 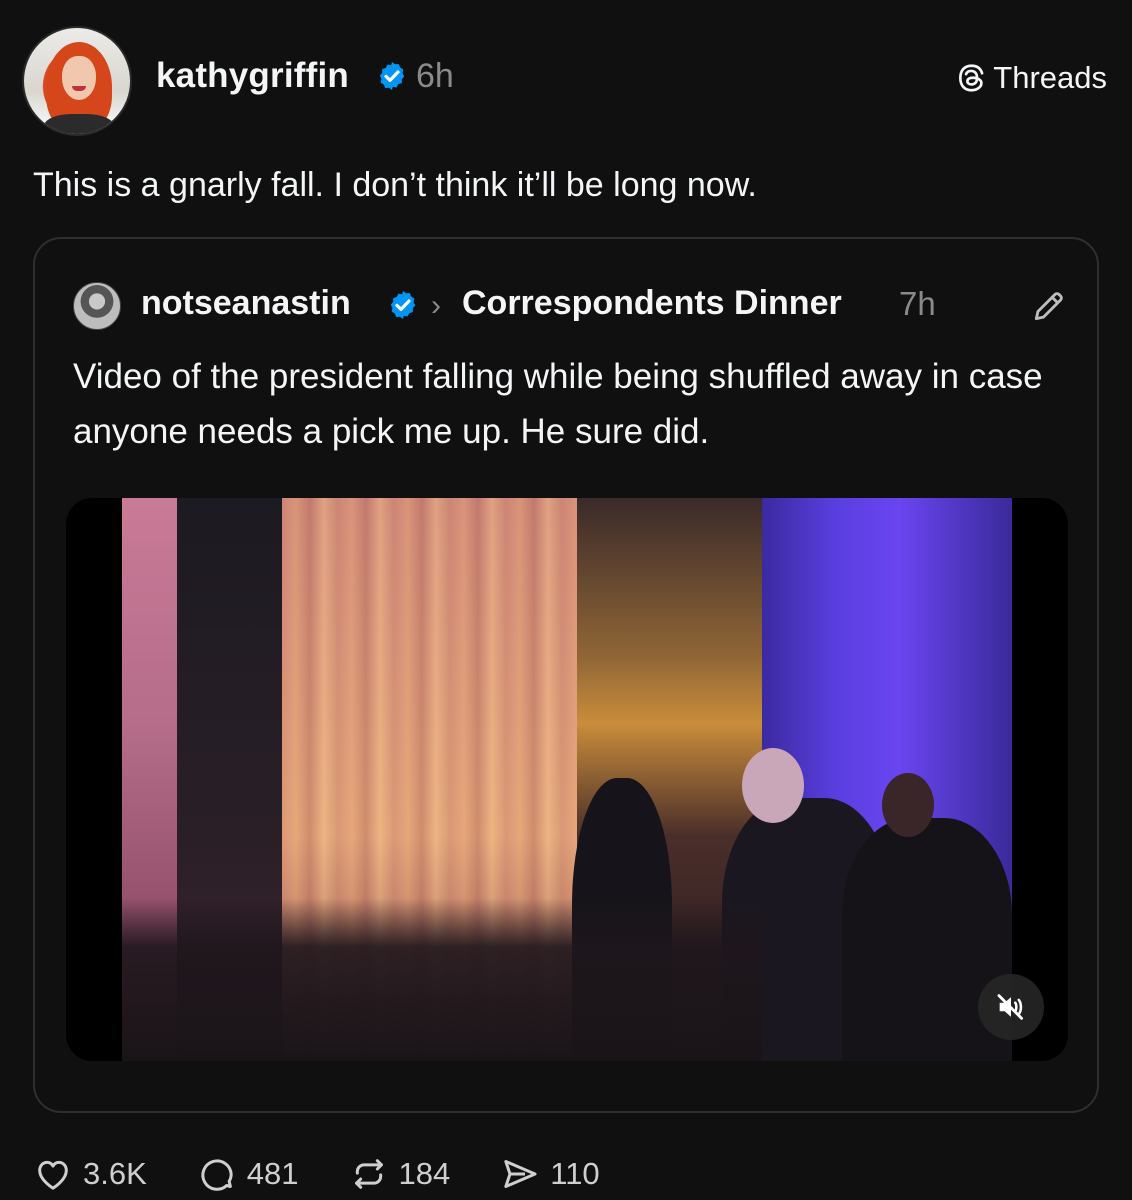 What do you see at coordinates (115, 1173) in the screenshot?
I see `like-count: 3.6K` at bounding box center [115, 1173].